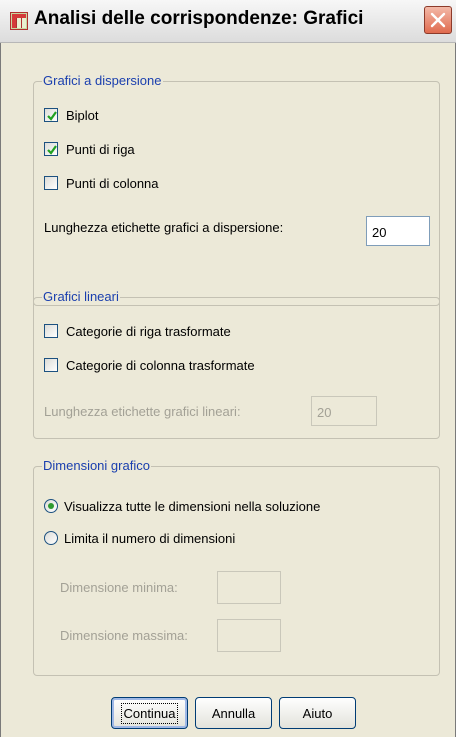 The width and height of the screenshot is (456, 737). What do you see at coordinates (82, 115) in the screenshot?
I see `biplot-label: Biplot` at bounding box center [82, 115].